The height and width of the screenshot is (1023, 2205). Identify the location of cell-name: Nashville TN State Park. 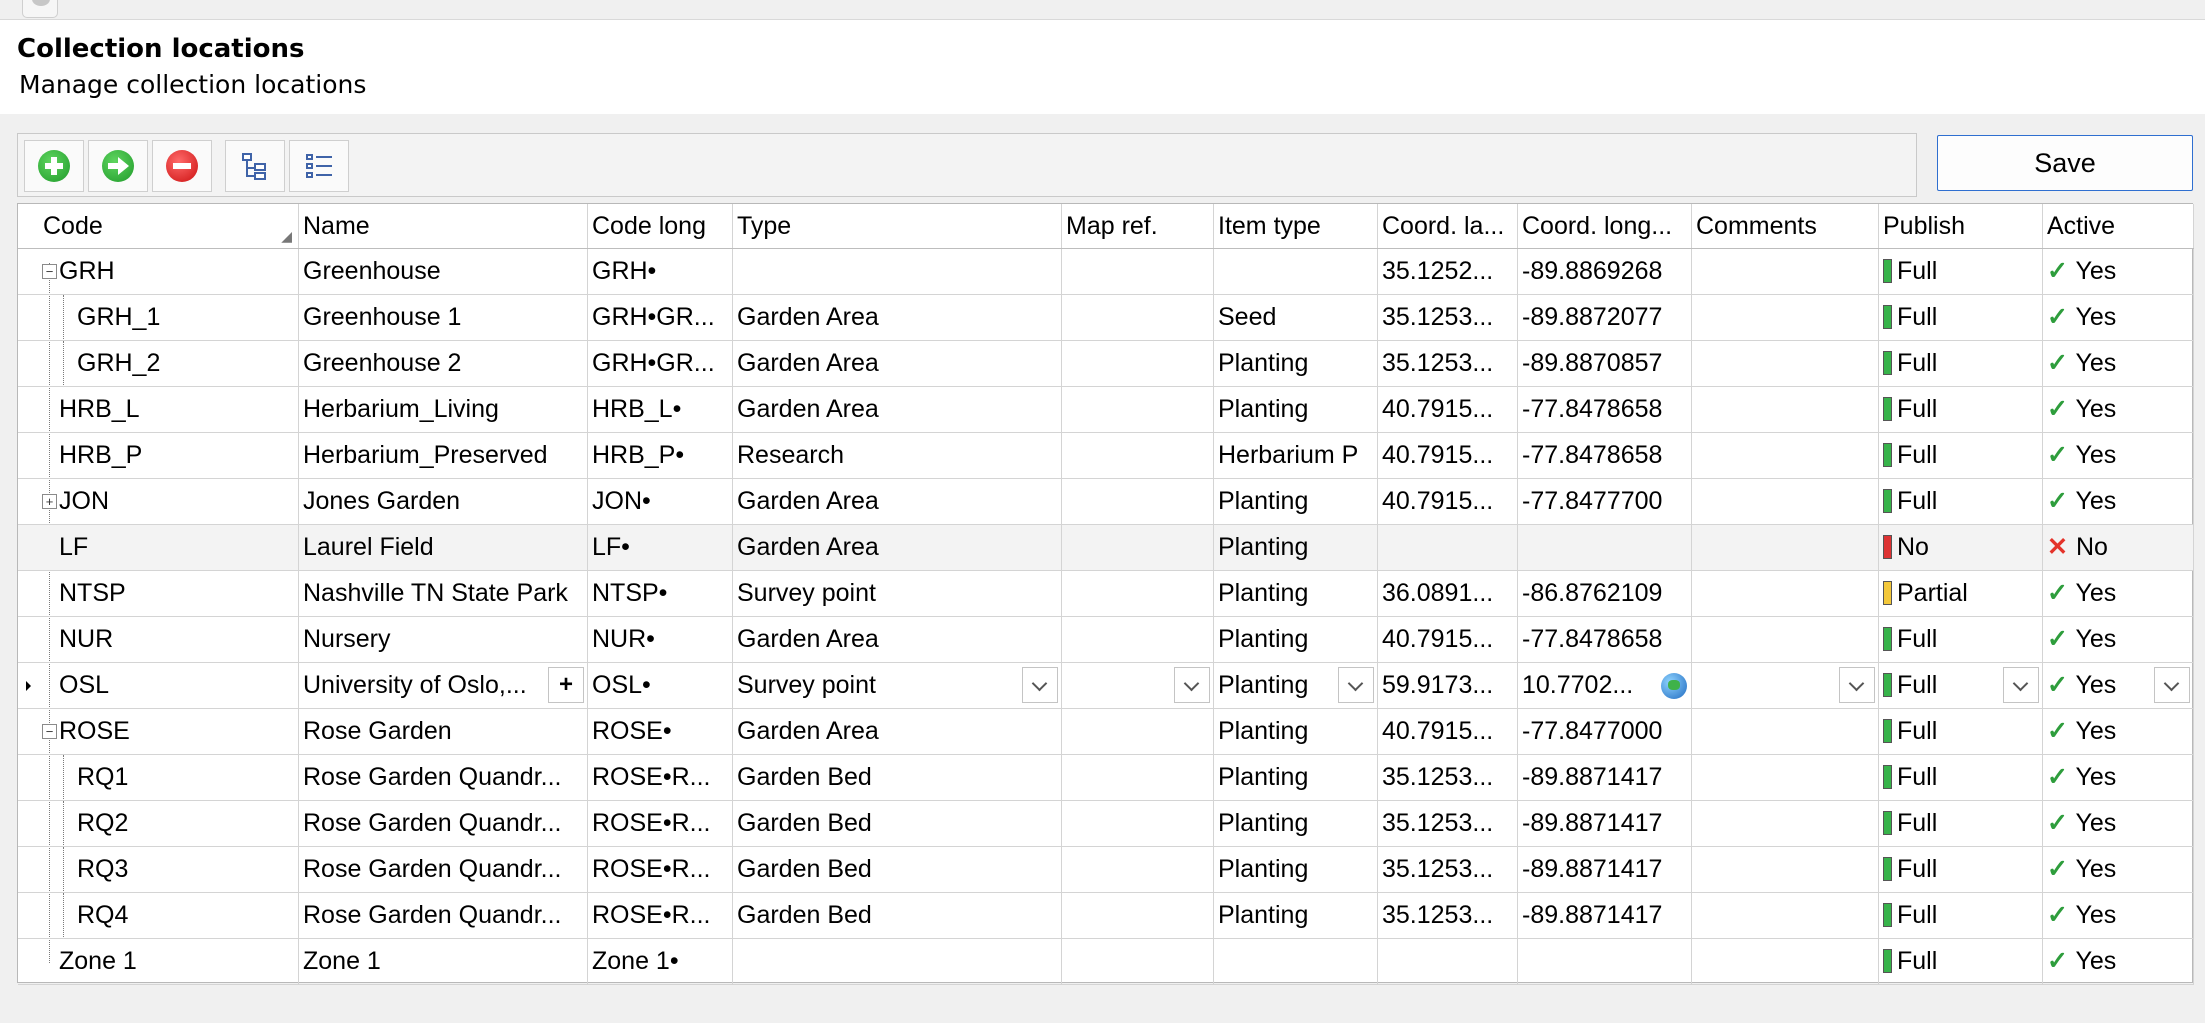
(443, 593).